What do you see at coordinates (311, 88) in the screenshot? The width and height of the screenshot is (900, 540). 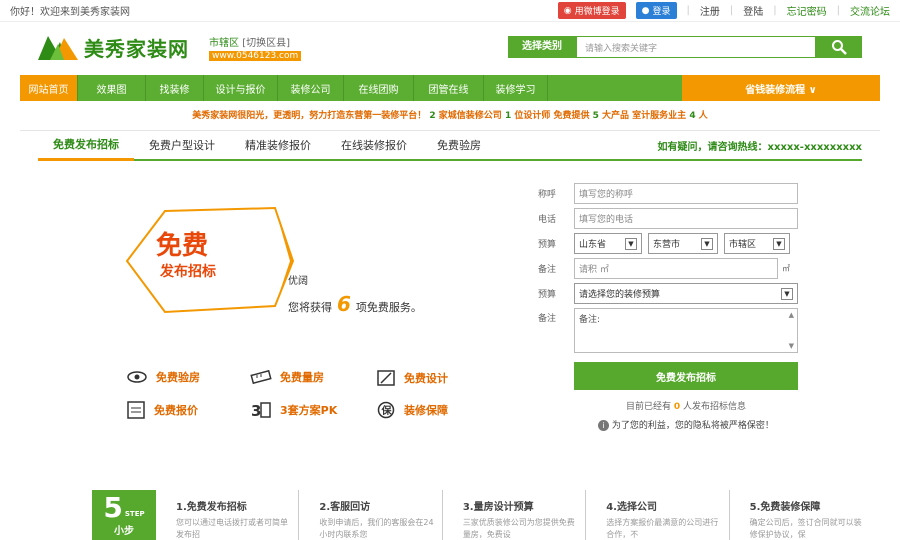 I see `nav-companies: 装修公司` at bounding box center [311, 88].